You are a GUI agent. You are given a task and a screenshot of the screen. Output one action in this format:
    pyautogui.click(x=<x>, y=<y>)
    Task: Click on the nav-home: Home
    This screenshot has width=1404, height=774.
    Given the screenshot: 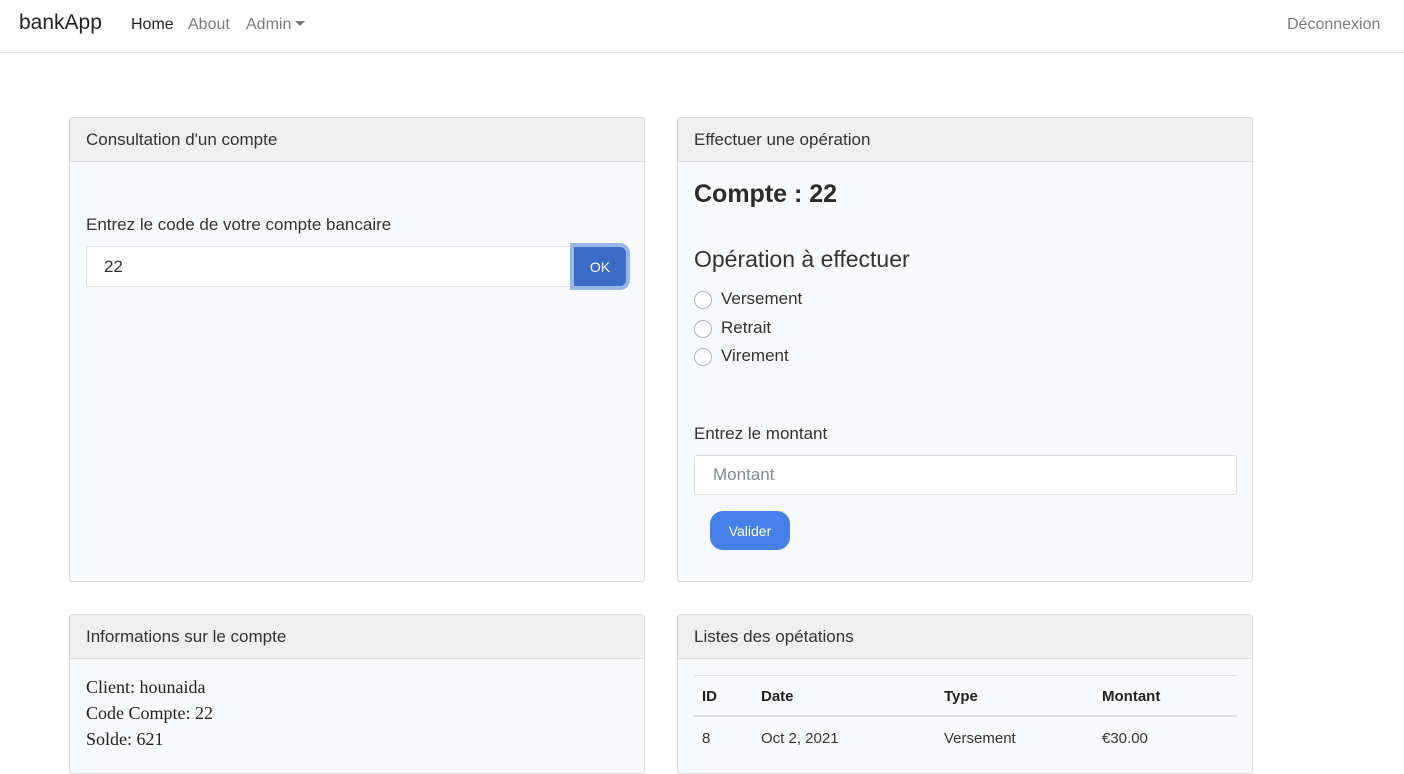 What is the action you would take?
    pyautogui.click(x=152, y=25)
    